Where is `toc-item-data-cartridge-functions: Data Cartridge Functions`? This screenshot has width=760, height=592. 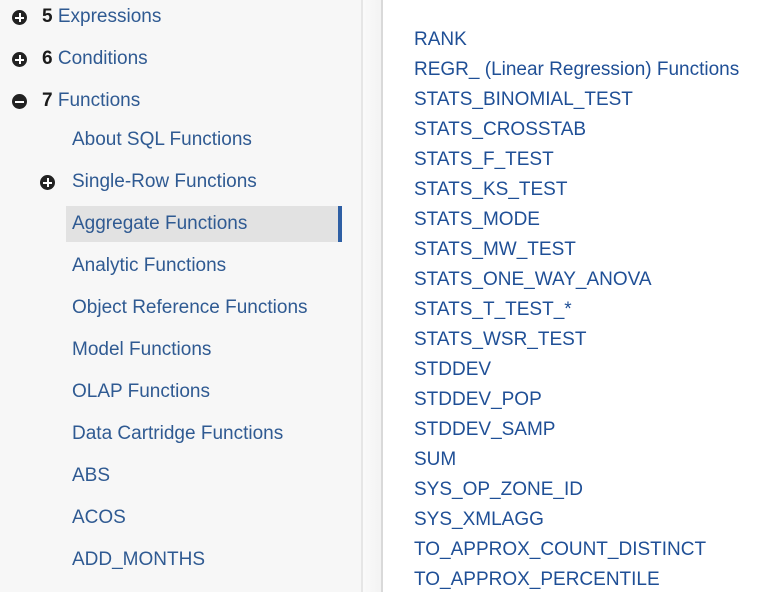 toc-item-data-cartridge-functions: Data Cartridge Functions is located at coordinates (177, 434).